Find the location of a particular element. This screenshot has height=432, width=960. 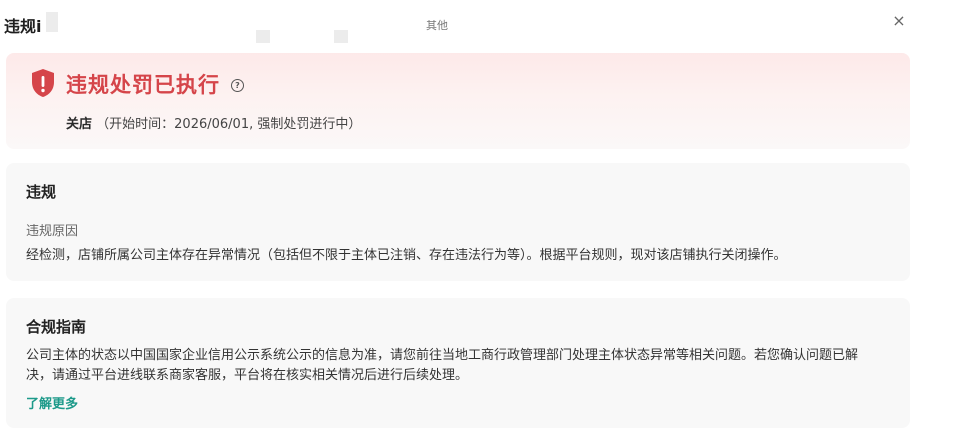

shield-alert-icon is located at coordinates (43, 83).